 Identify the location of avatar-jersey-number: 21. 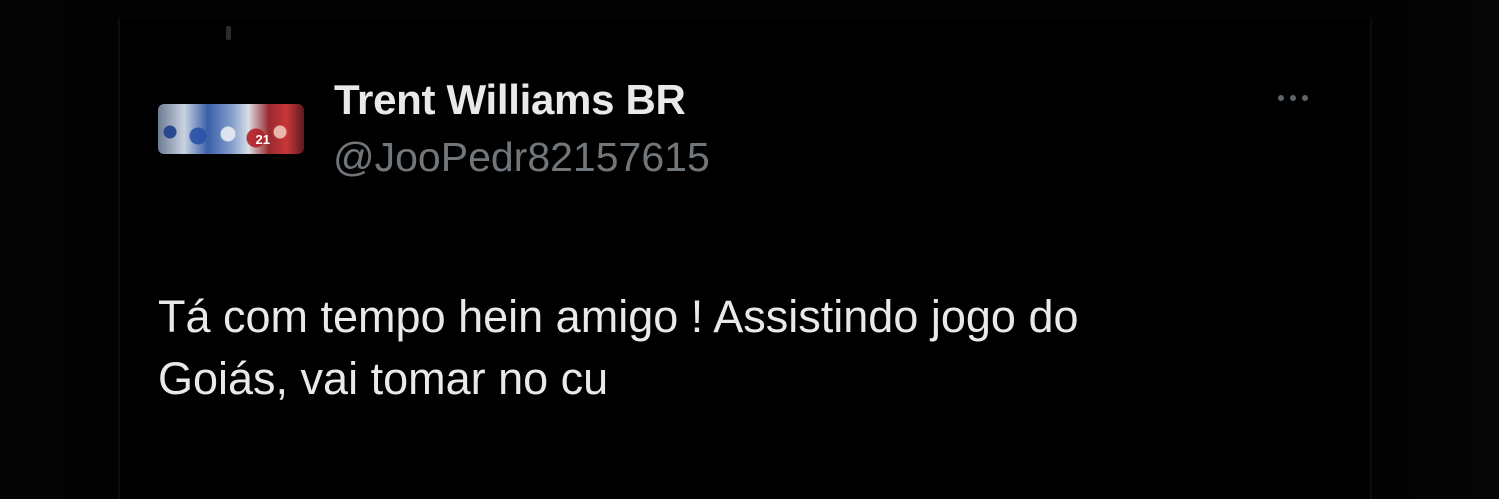
(262, 139).